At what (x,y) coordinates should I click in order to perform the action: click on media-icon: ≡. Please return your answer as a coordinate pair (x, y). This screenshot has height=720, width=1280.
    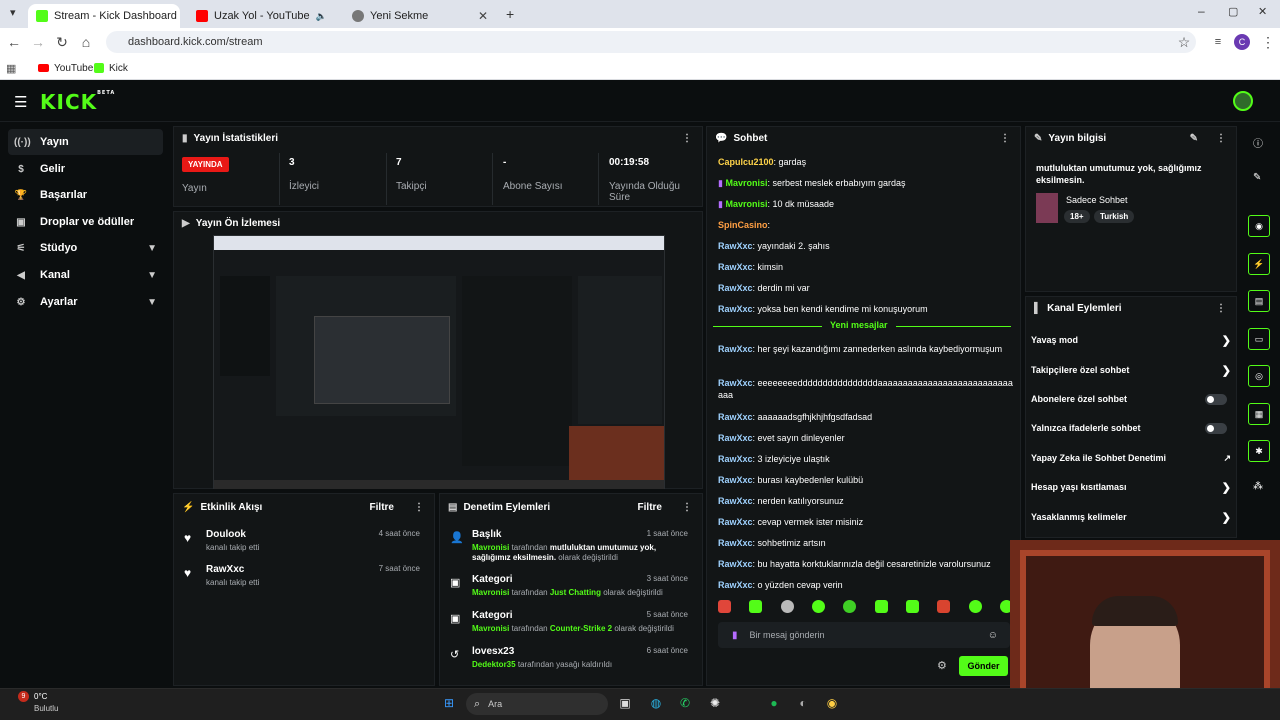
    Looking at the image, I should click on (1218, 42).